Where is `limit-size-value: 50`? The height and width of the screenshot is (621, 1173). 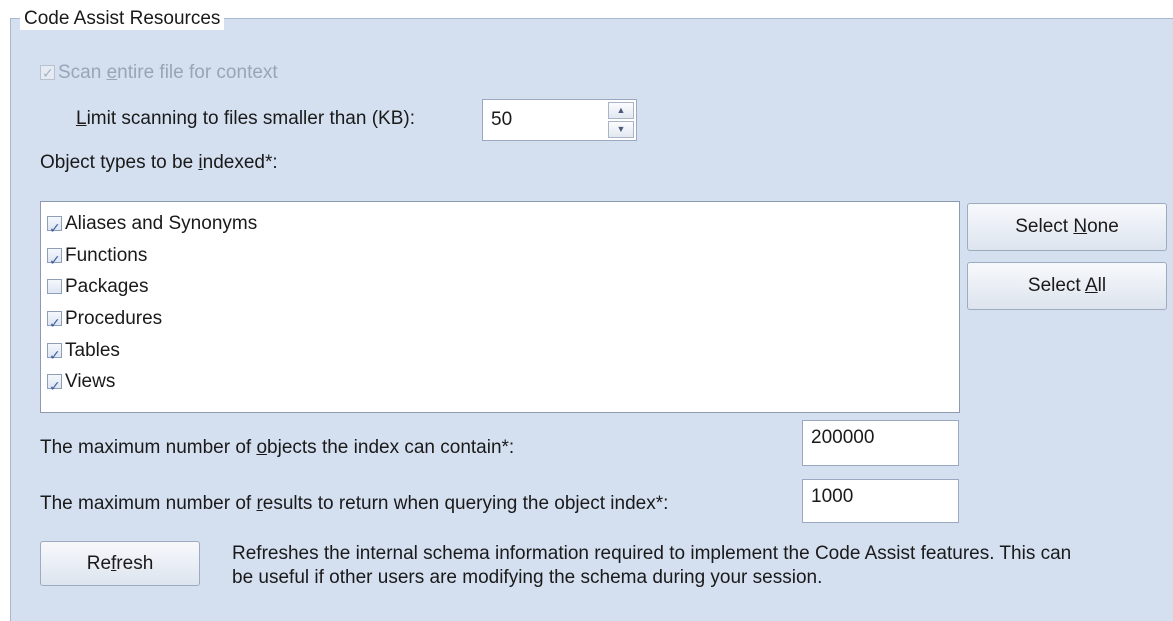
limit-size-value: 50 is located at coordinates (501, 120).